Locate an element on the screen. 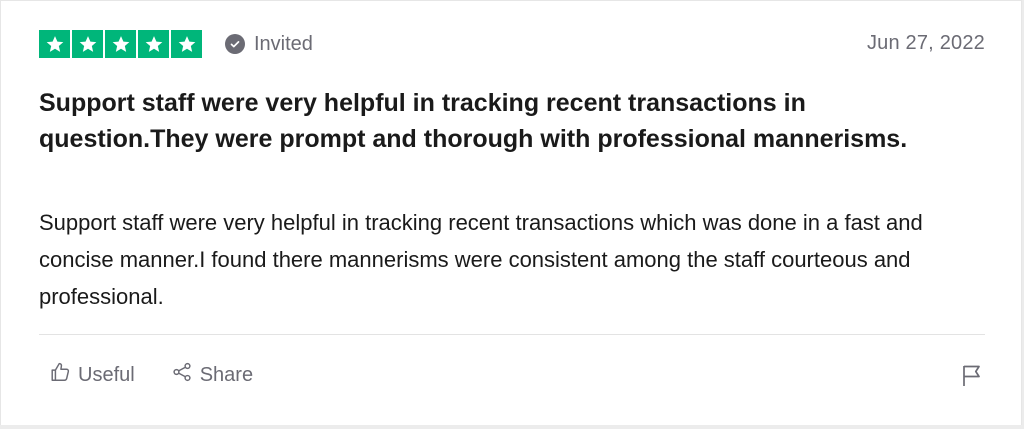  share-button: Share is located at coordinates (212, 375).